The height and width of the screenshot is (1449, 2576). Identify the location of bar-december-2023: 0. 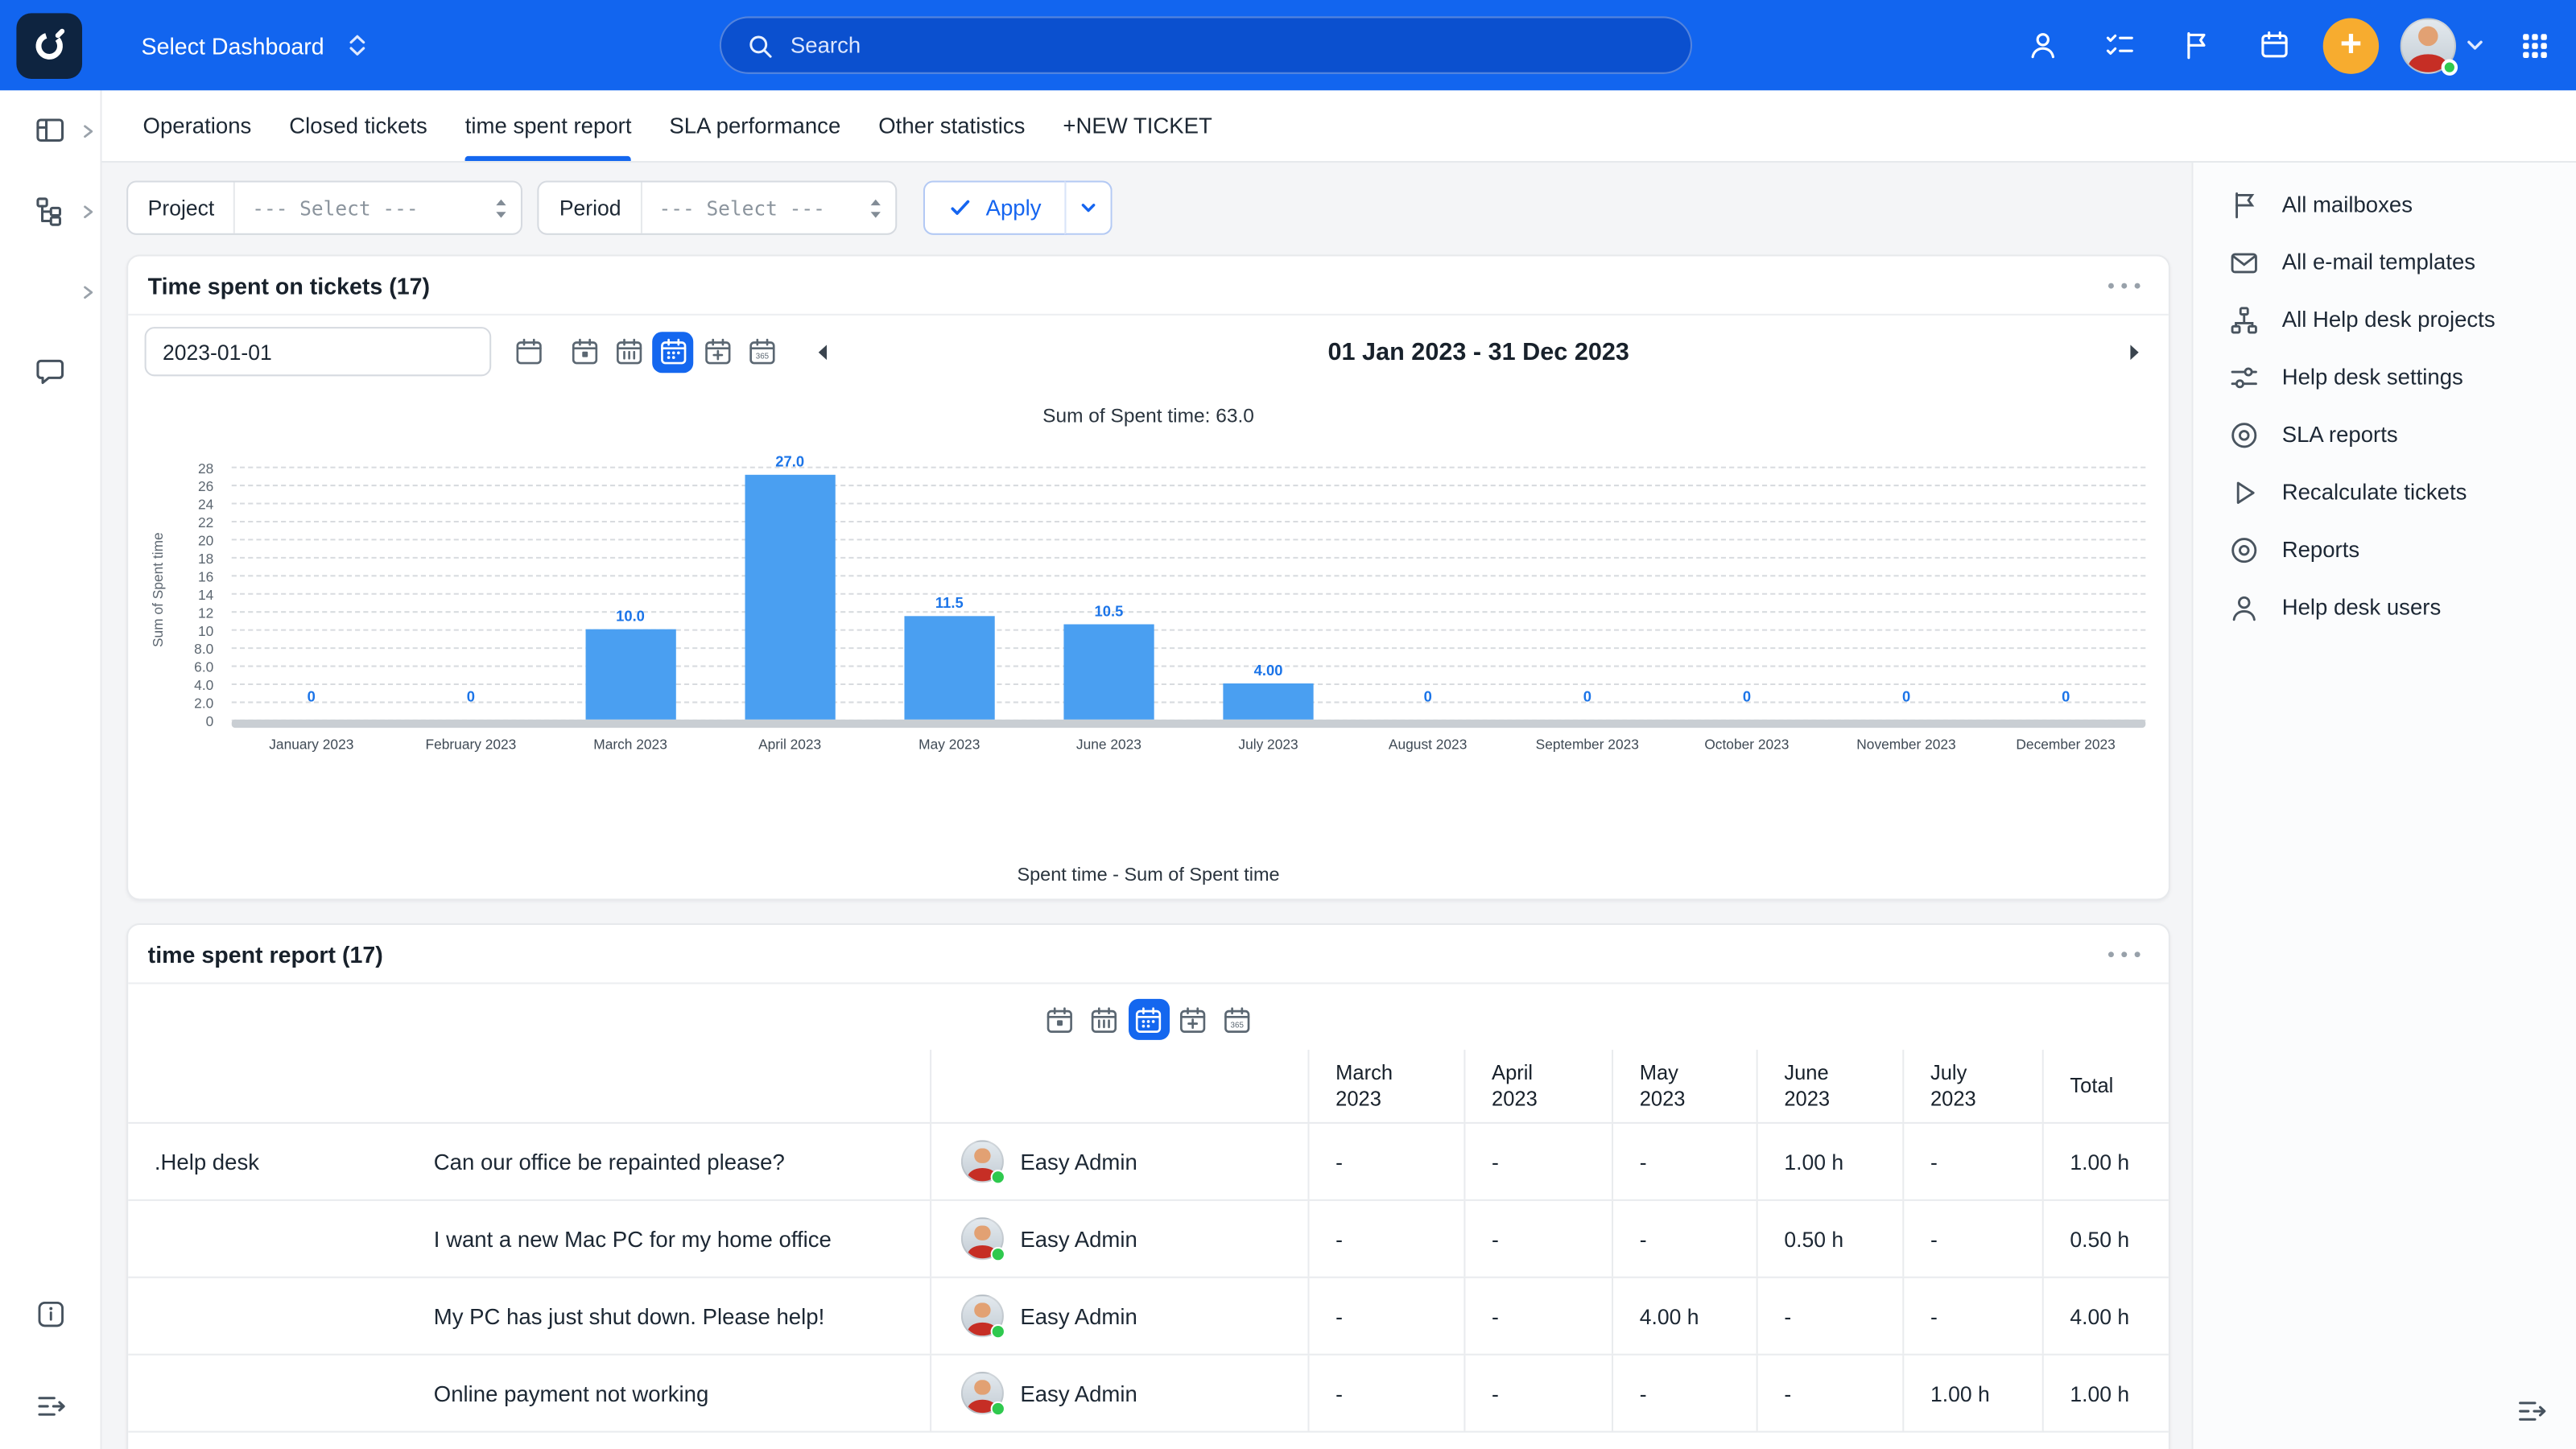
(2065, 593).